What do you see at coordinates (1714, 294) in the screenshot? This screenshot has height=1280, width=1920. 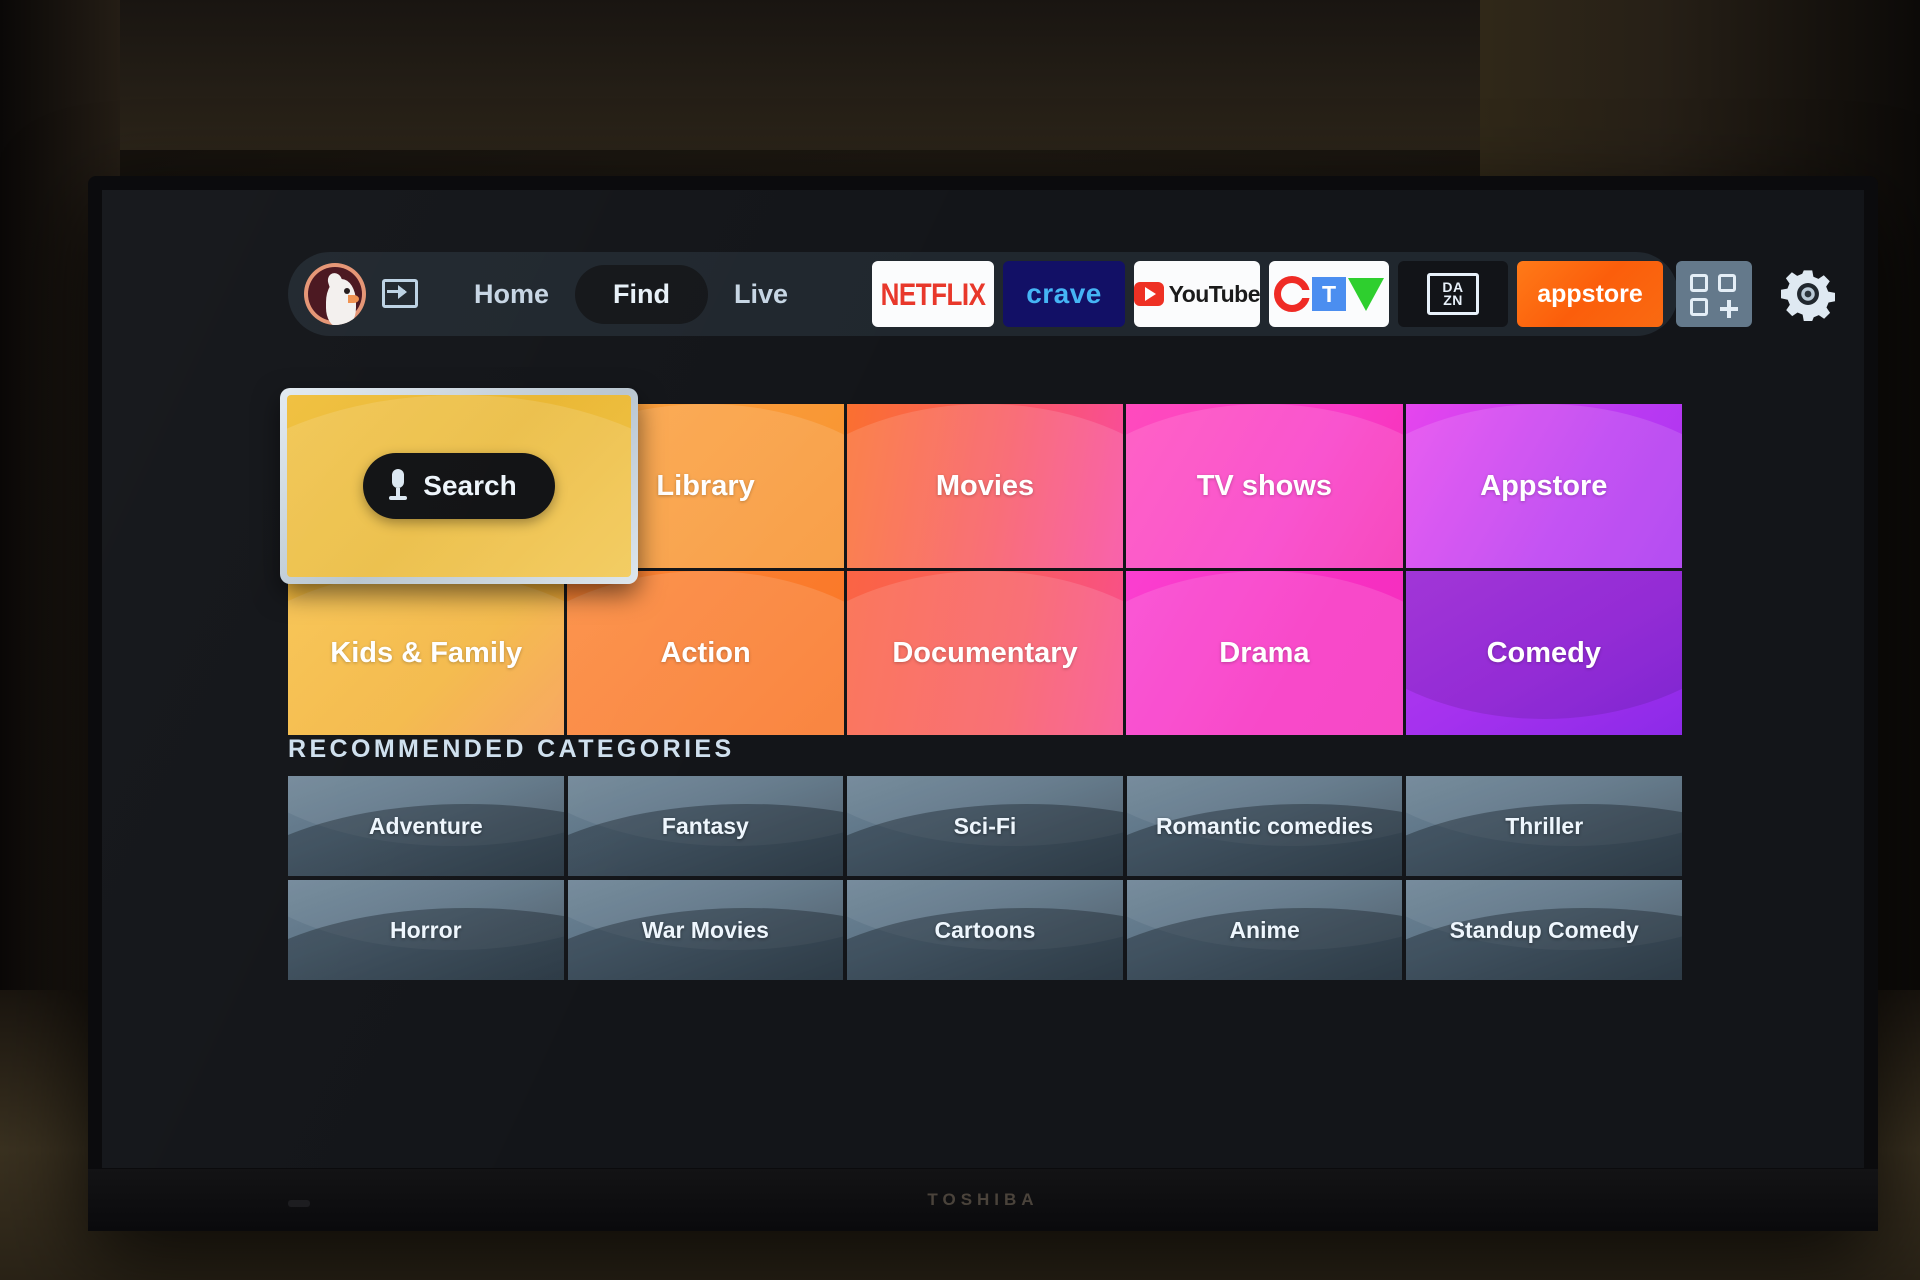 I see `apps-grid-add-icon` at bounding box center [1714, 294].